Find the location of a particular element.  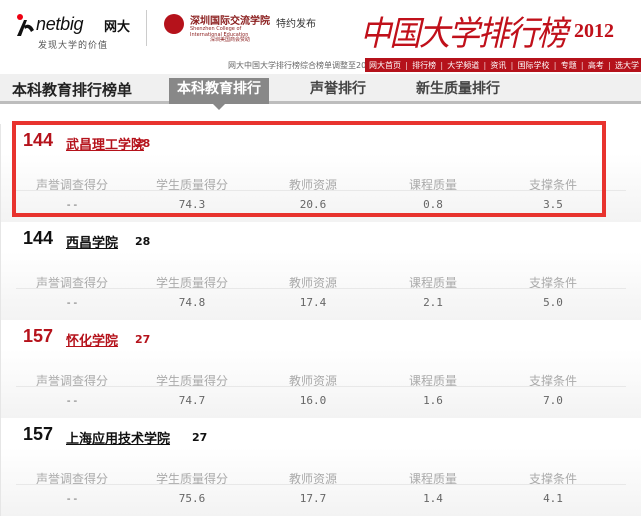

metric-value-faculty: 17.7 is located at coordinates (313, 498).